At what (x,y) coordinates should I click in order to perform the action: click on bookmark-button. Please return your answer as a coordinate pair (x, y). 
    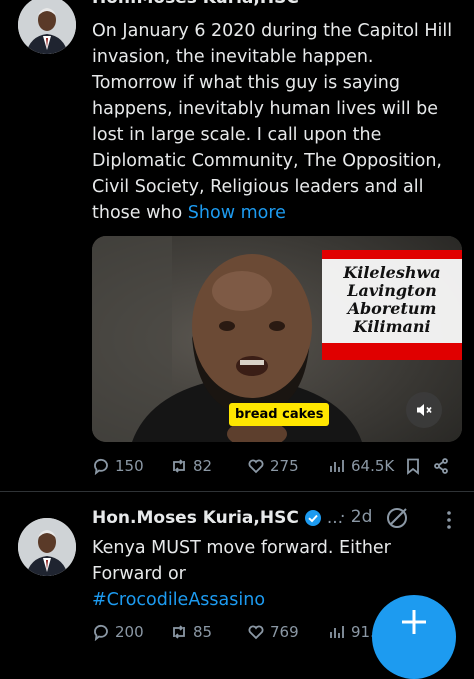
    Looking at the image, I should click on (413, 466).